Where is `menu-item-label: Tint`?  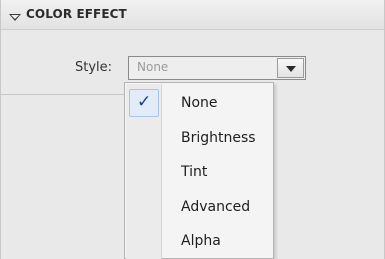 menu-item-label: Tint is located at coordinates (194, 172).